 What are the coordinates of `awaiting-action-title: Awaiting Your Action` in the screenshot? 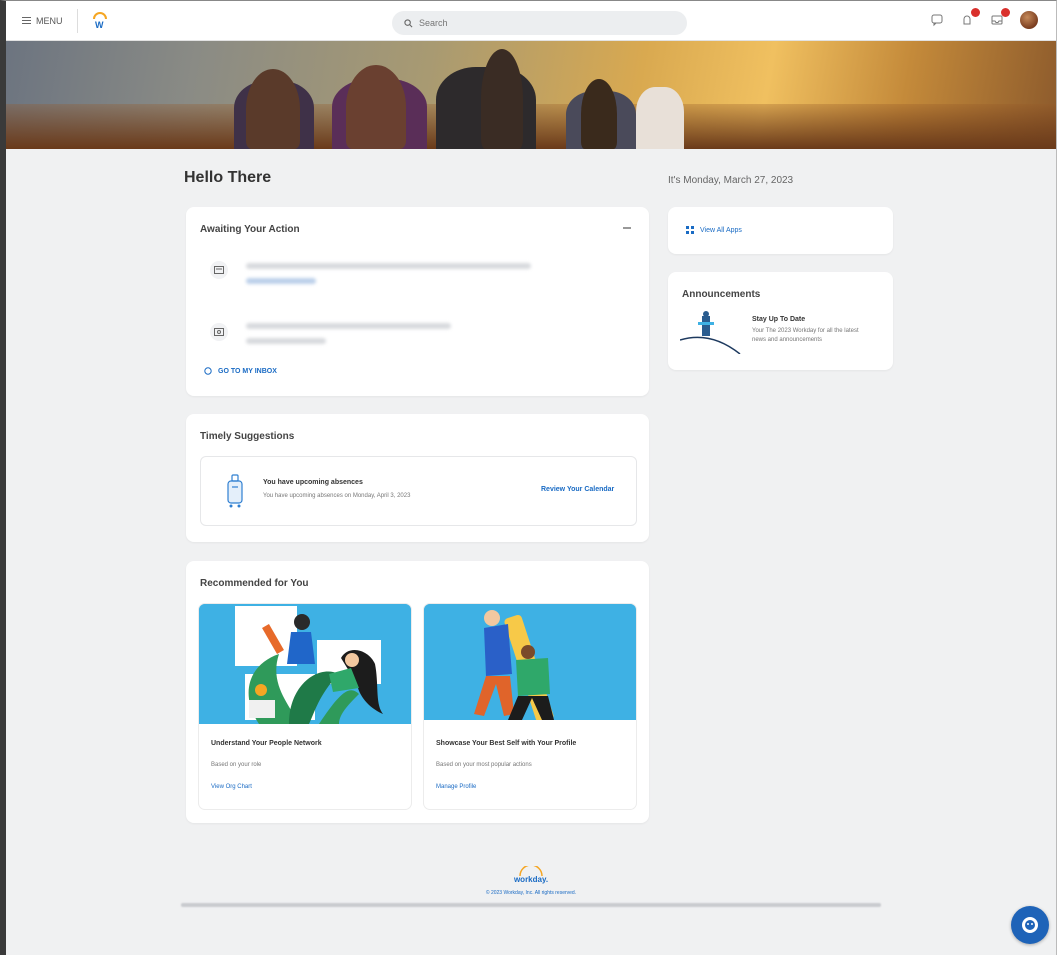 It's located at (250, 229).